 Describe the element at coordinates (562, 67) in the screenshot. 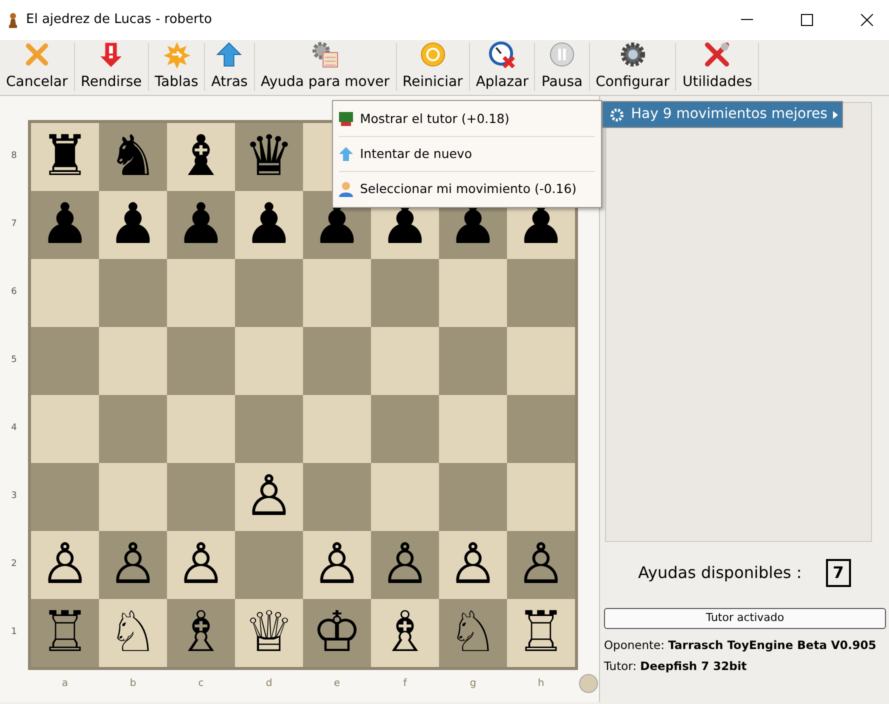

I see `toolbar-button: Pausa` at that location.